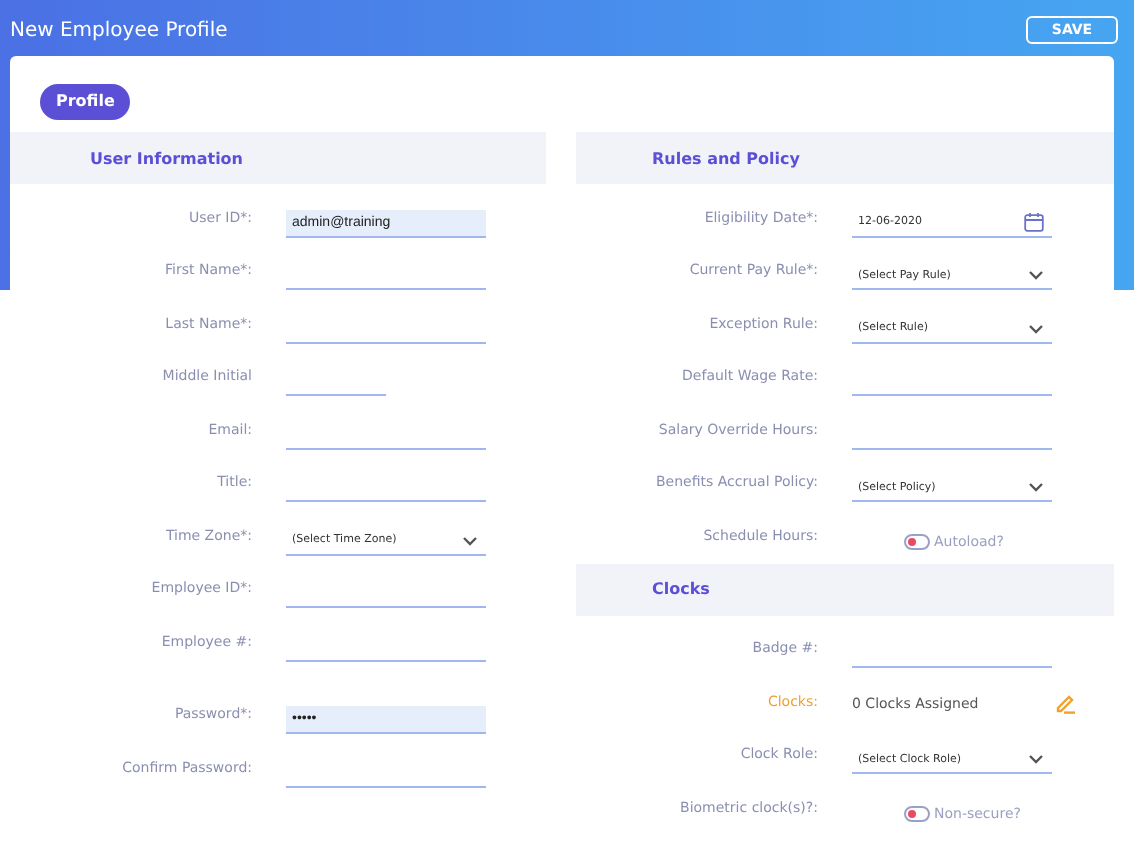 The image size is (1134, 844). What do you see at coordinates (85, 101) in the screenshot?
I see `profile-tab: Profile` at bounding box center [85, 101].